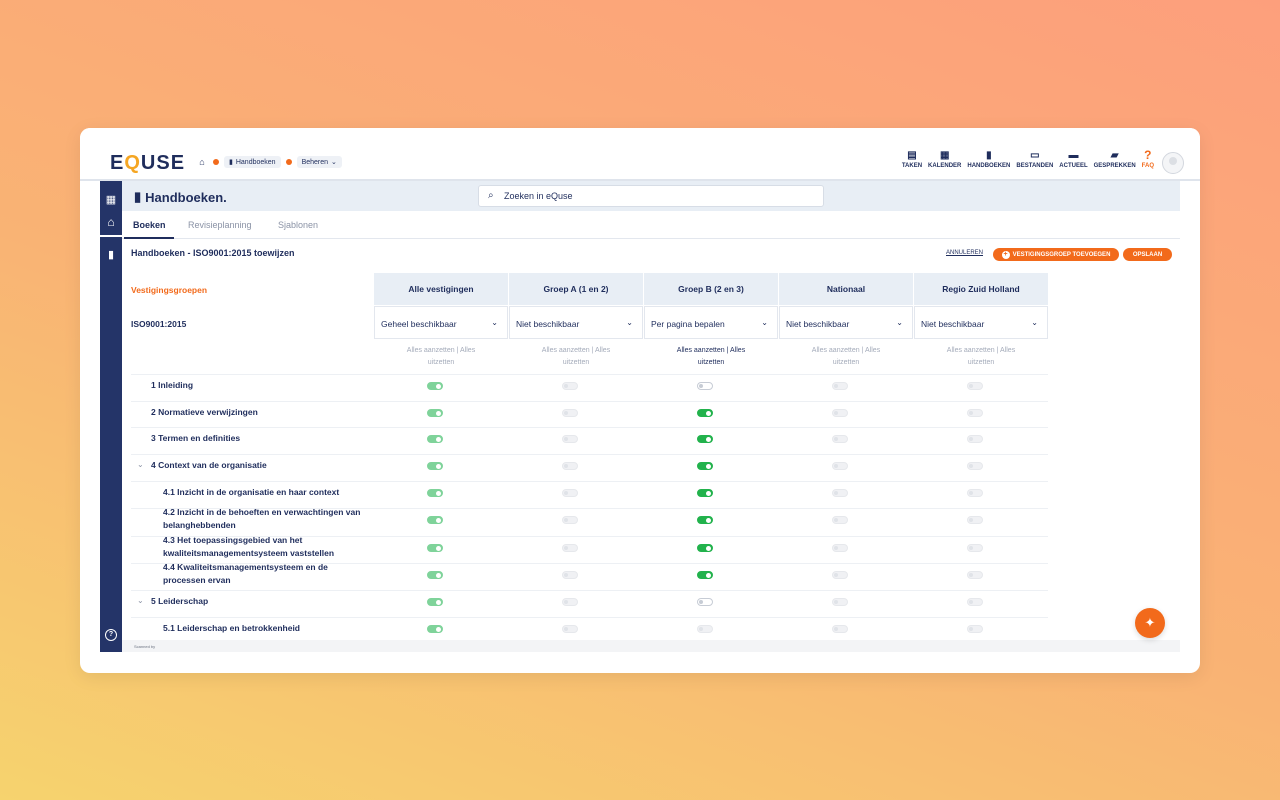 This screenshot has height=800, width=1280. What do you see at coordinates (1035, 155) in the screenshot?
I see `archive-icon: ▭` at bounding box center [1035, 155].